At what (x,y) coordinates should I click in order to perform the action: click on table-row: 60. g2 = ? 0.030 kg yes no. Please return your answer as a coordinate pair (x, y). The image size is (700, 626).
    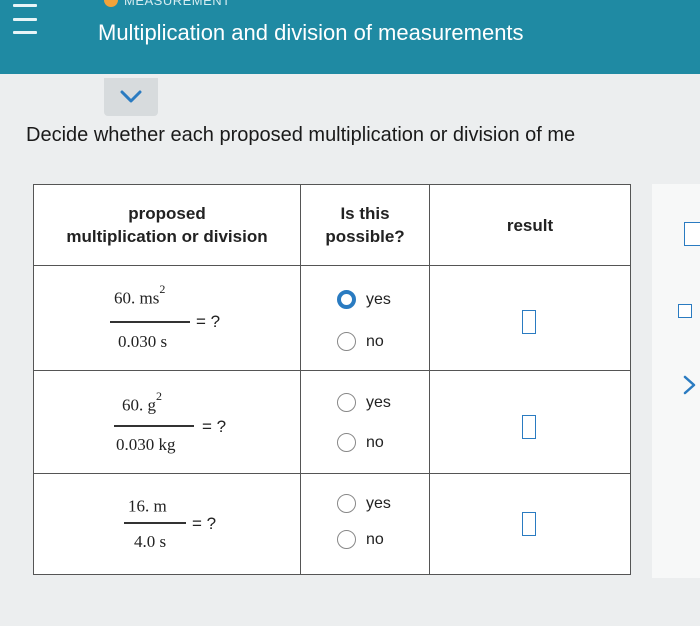
    Looking at the image, I should click on (332, 422).